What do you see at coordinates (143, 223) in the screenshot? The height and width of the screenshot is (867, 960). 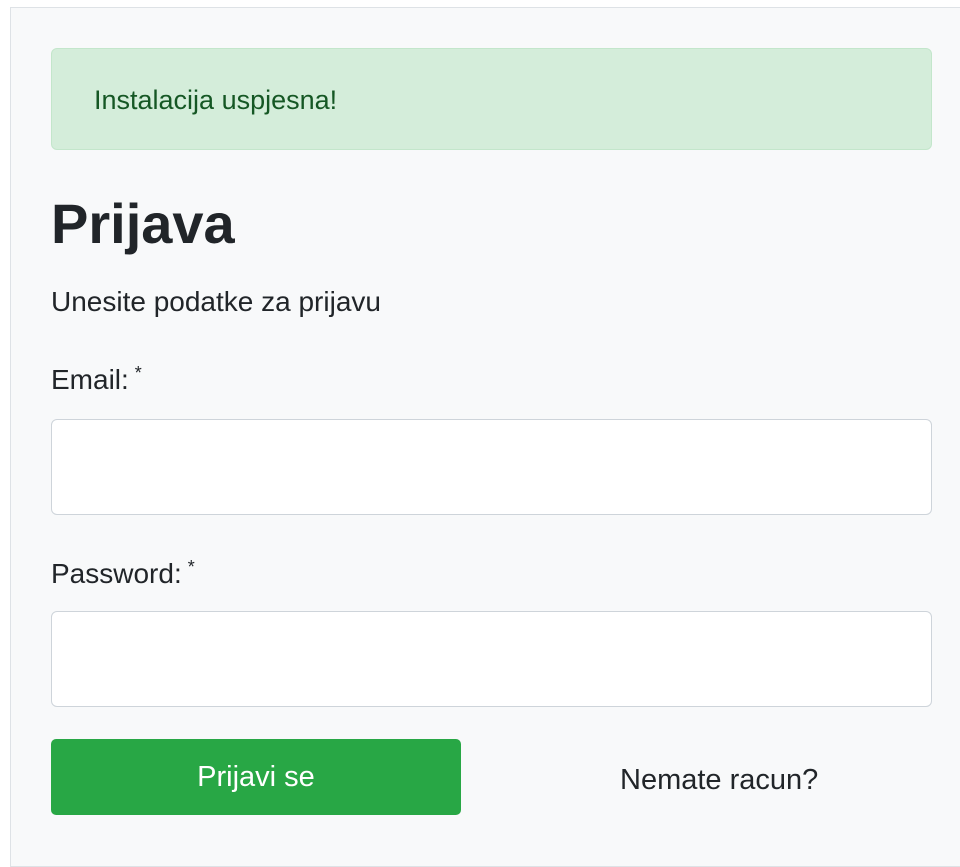 I see `page-title: Prijava` at bounding box center [143, 223].